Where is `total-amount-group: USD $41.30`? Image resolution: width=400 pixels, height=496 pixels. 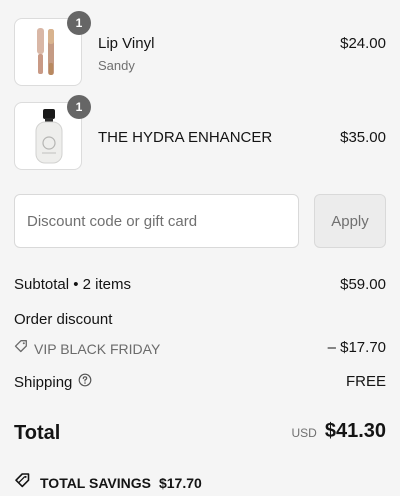
total-amount-group: USD $41.30 is located at coordinates (338, 431).